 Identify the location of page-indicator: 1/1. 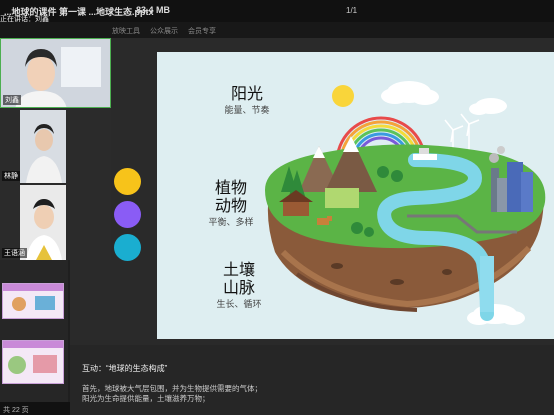
(352, 10).